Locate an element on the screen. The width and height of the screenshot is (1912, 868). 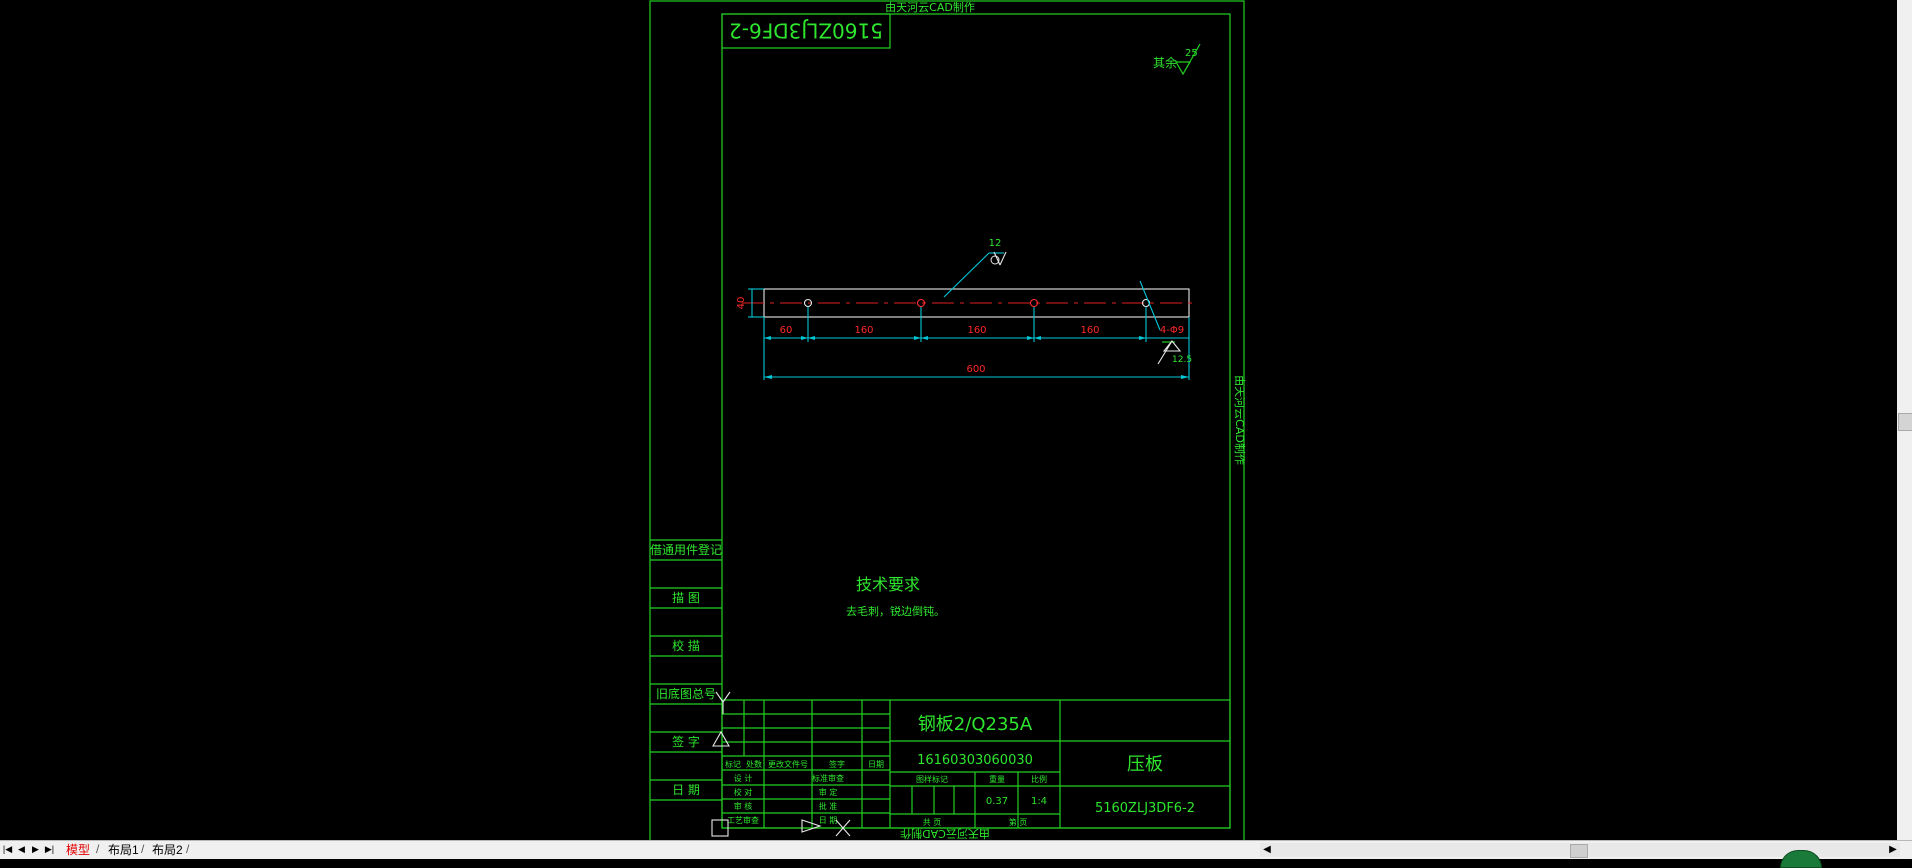
layout-tab-bar: |◀ ◀ ▶ ▶| 模型 / 布局1 / 布局2 / ◀ ▶ is located at coordinates (956, 849).